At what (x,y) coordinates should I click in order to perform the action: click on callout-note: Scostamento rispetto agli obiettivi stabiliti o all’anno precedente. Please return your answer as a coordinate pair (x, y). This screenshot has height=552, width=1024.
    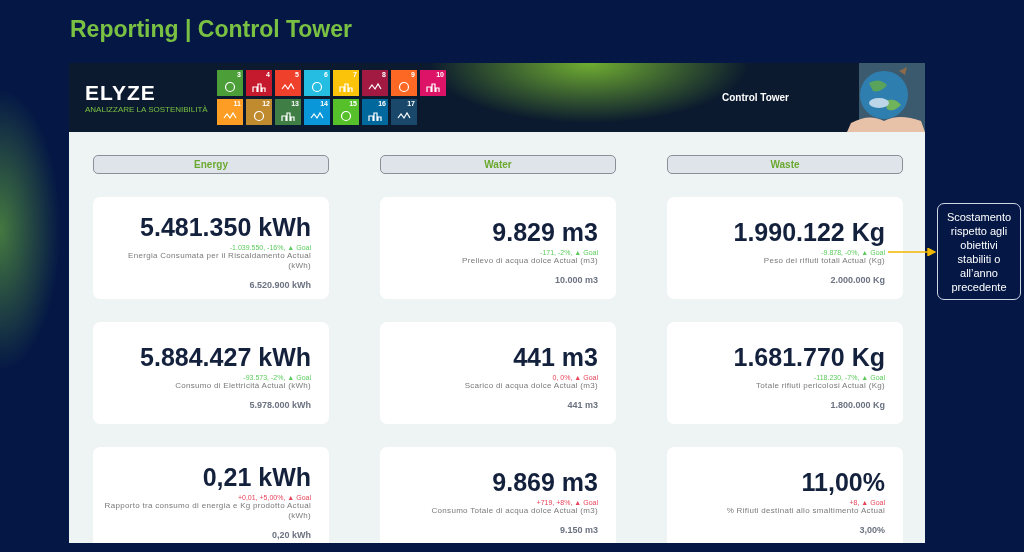
    Looking at the image, I should click on (979, 251).